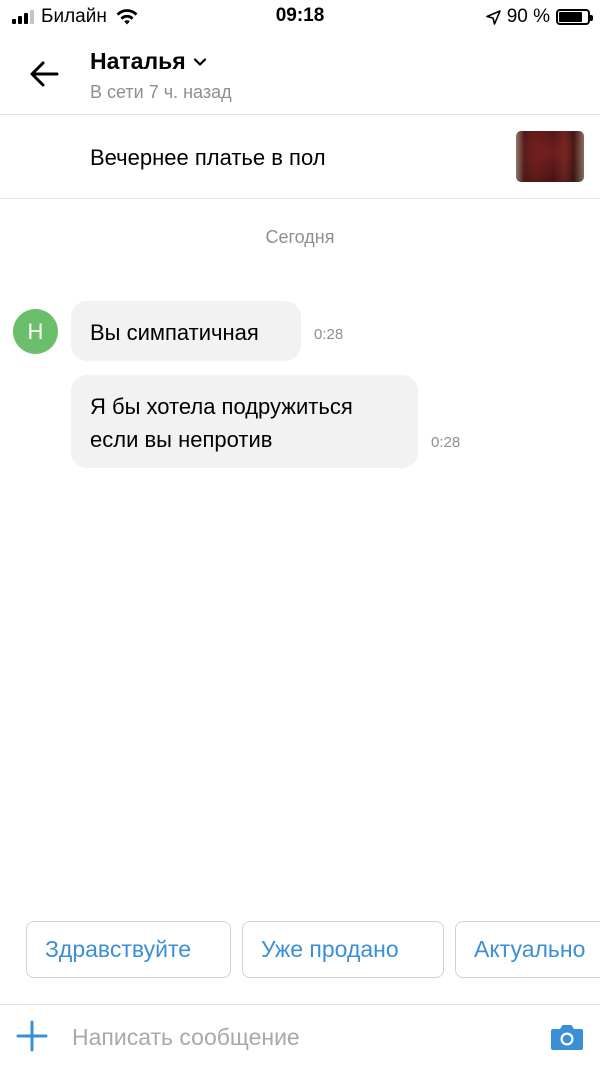  I want to click on date-separator: Сегодня, so click(300, 237).